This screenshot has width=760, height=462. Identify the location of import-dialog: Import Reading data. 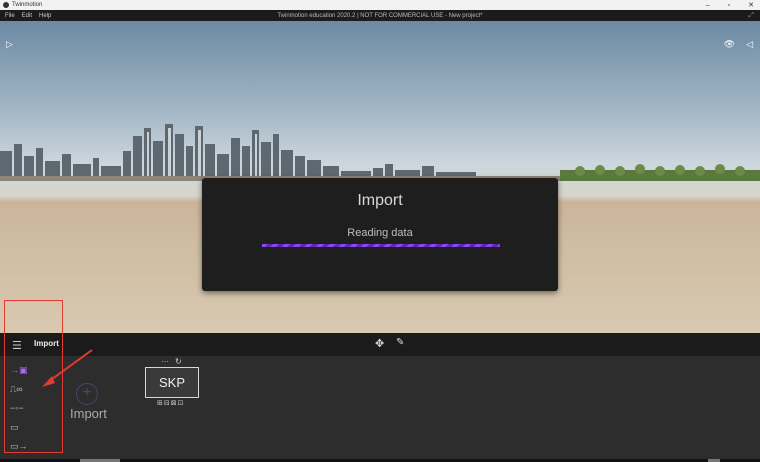
(380, 234).